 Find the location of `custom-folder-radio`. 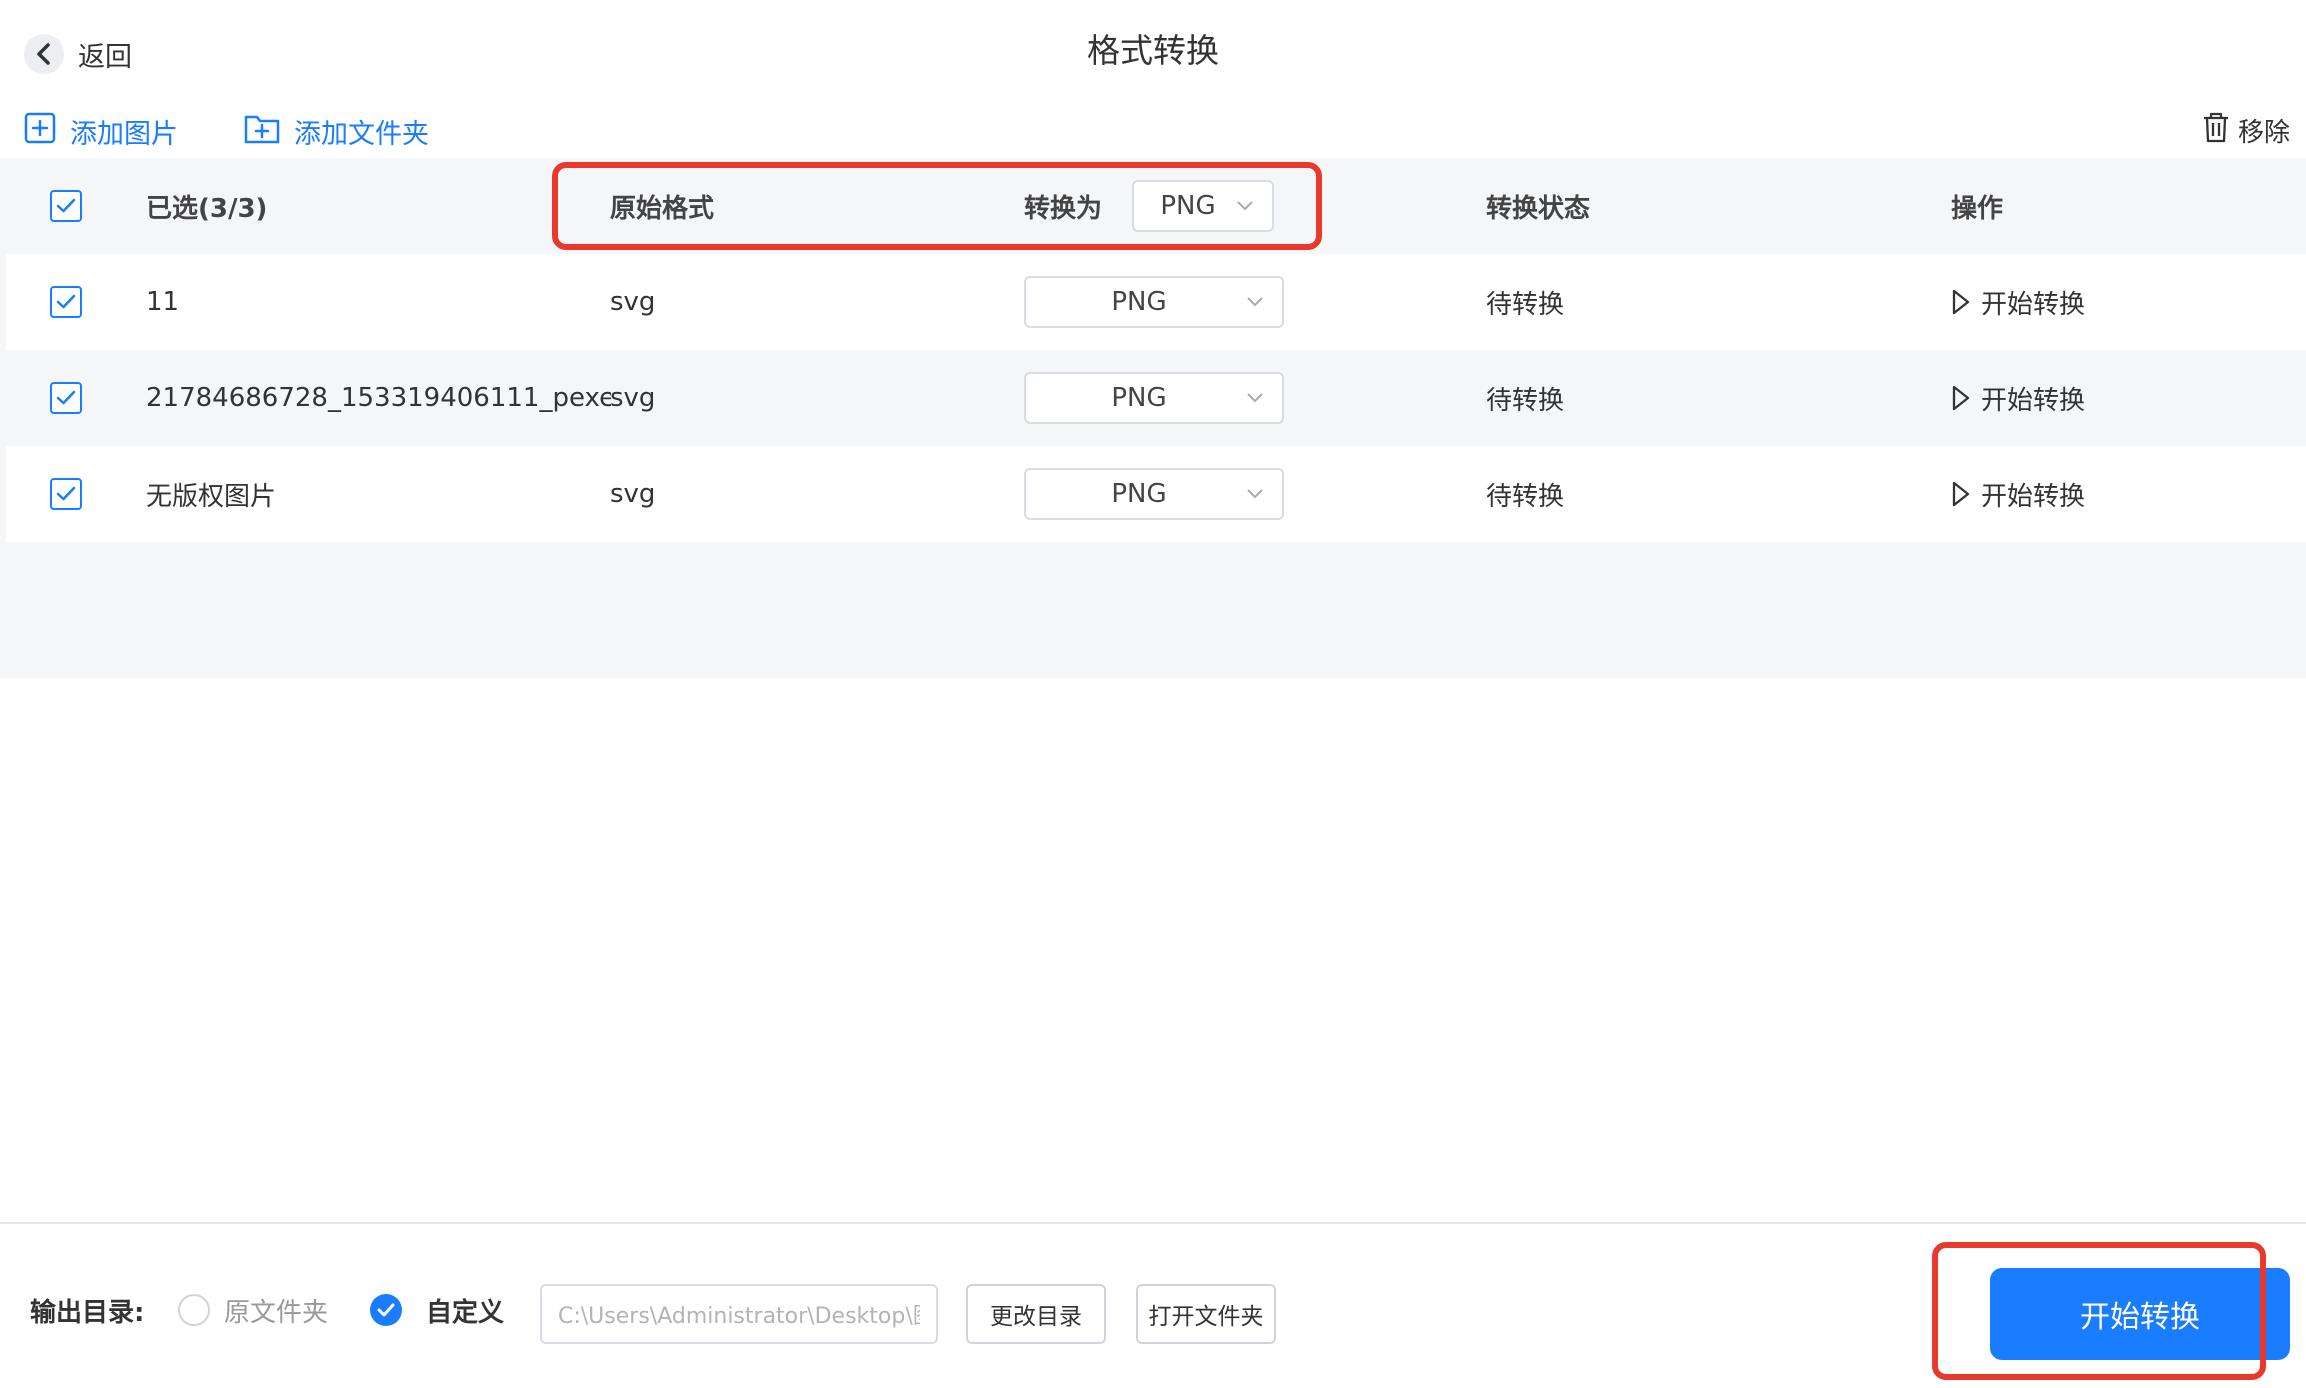

custom-folder-radio is located at coordinates (386, 1310).